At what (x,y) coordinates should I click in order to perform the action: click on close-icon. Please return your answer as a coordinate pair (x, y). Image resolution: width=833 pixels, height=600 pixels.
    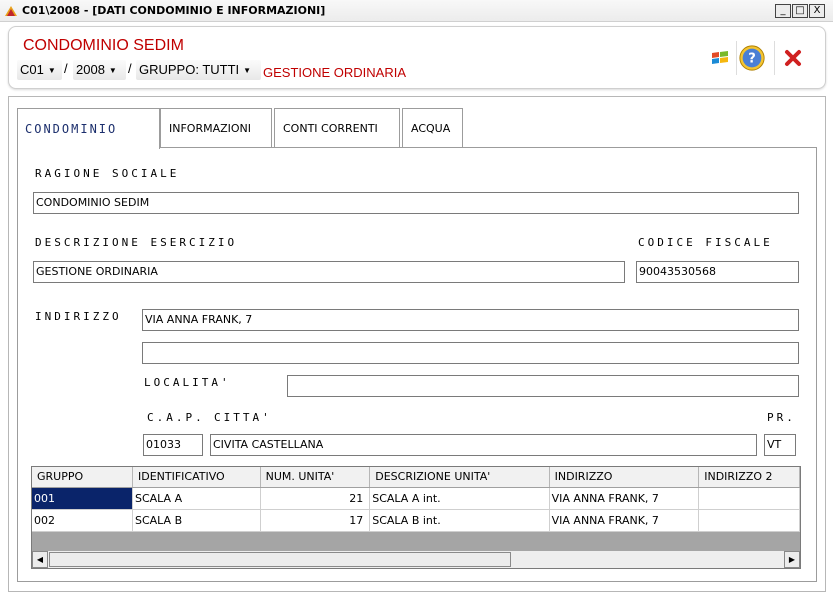
    Looking at the image, I should click on (793, 58).